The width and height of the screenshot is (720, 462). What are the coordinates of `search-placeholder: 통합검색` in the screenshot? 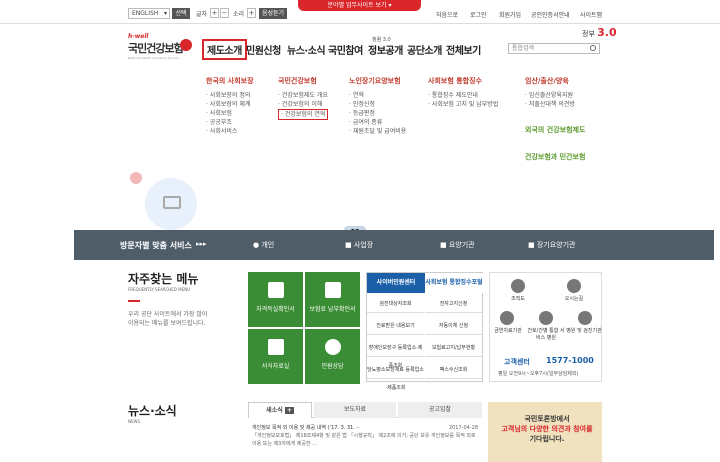 It's located at (523, 48).